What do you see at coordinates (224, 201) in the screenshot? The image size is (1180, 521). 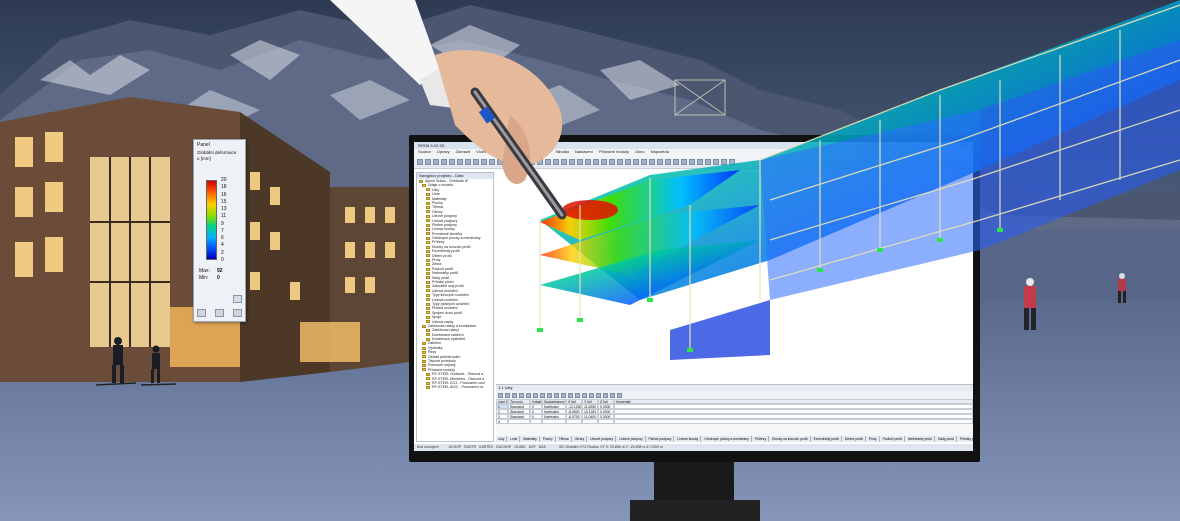 I see `legend-tick: 15` at bounding box center [224, 201].